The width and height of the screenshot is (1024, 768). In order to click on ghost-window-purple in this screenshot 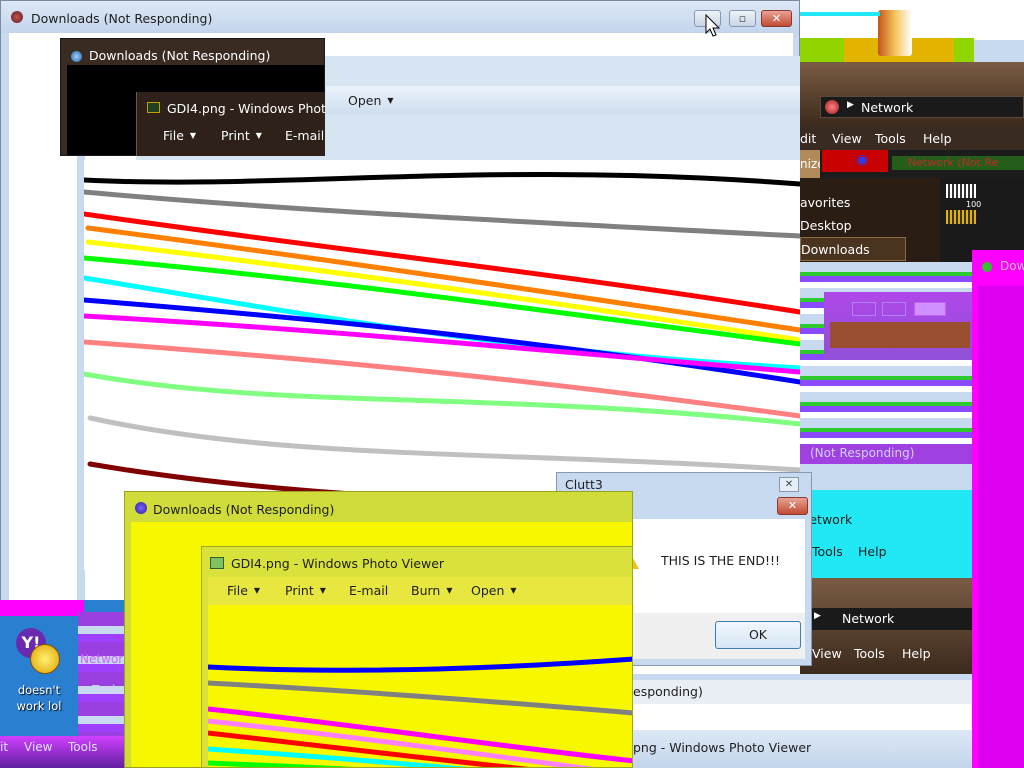, I will do `click(898, 326)`.